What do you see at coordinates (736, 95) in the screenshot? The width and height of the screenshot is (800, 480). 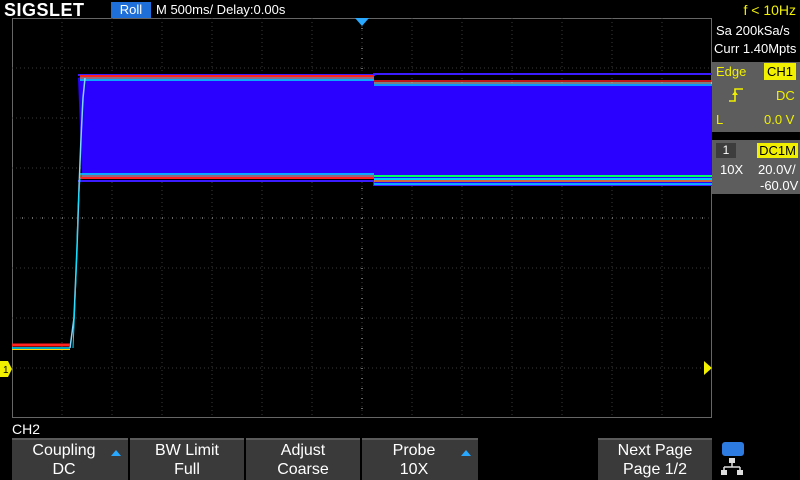 I see `rising-edge-icon` at bounding box center [736, 95].